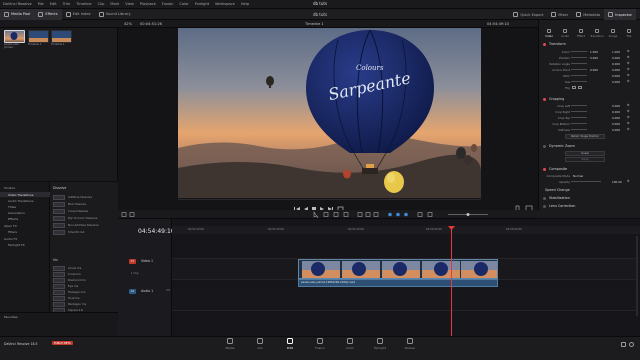  Describe the element at coordinates (623, 344) in the screenshot. I see `project-manager-icon` at that location.